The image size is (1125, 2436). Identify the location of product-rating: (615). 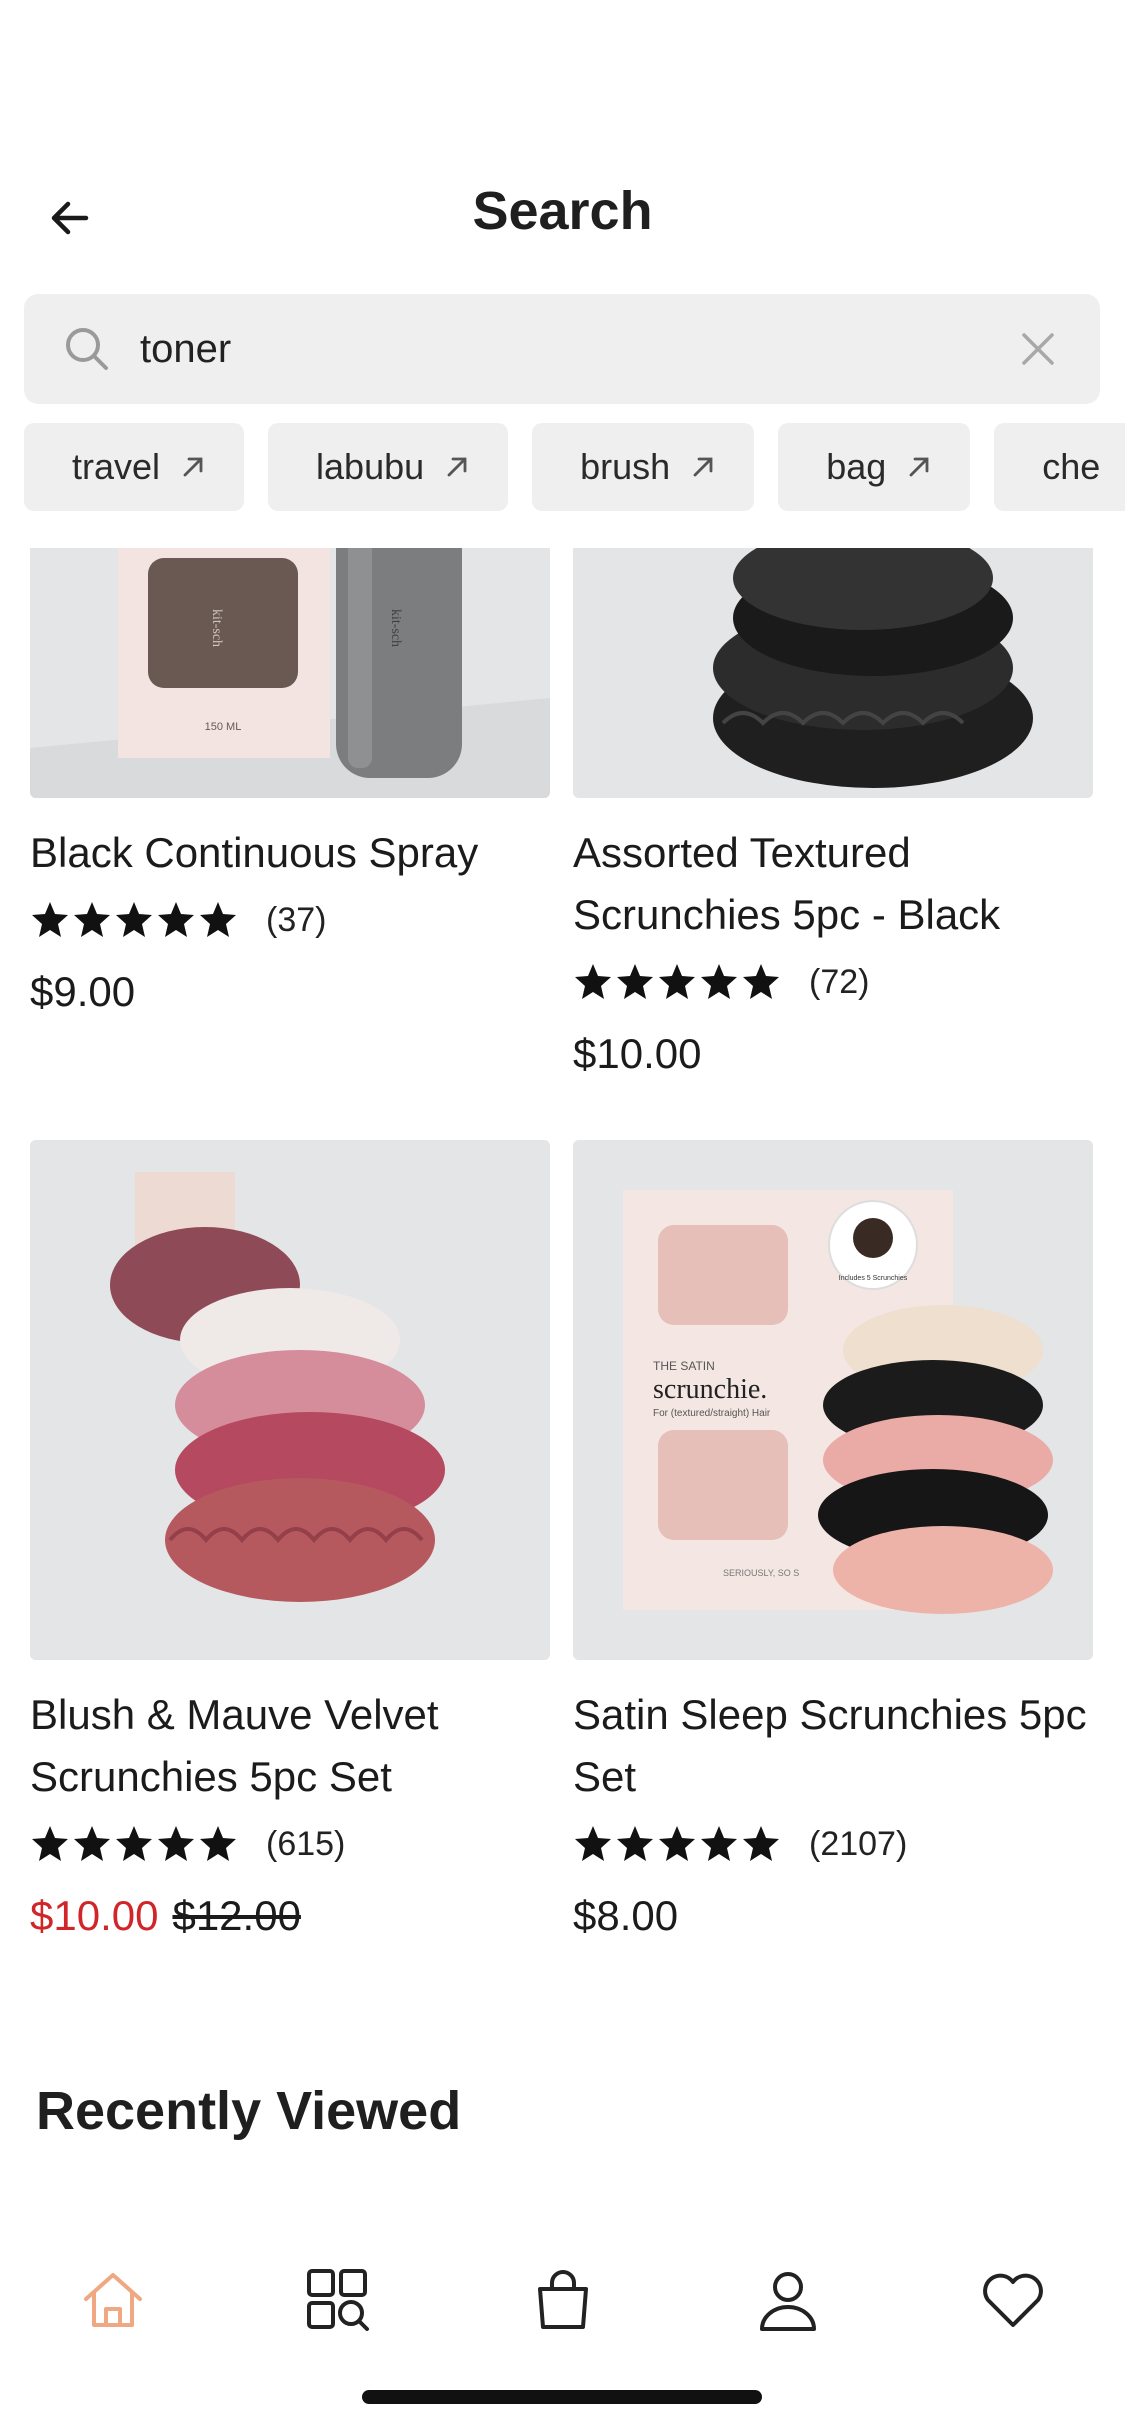
(290, 1844).